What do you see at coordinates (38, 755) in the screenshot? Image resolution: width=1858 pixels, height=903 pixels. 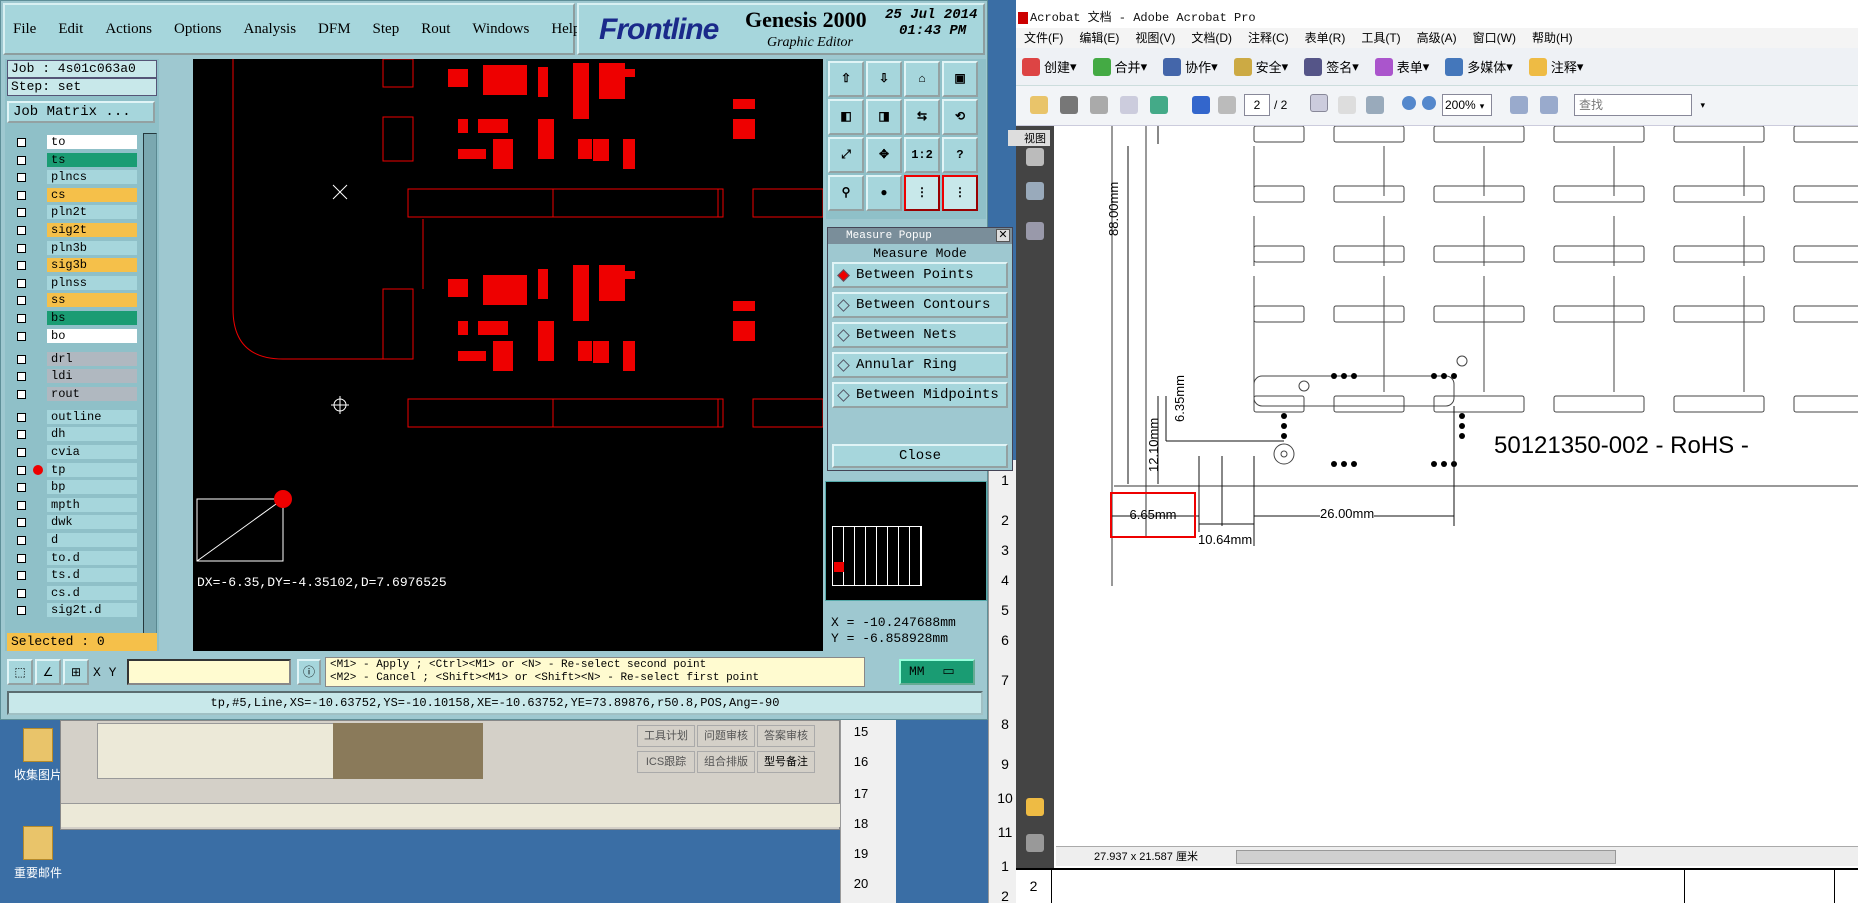 I see `desktop-icon-collect-images: 收集图片` at bounding box center [38, 755].